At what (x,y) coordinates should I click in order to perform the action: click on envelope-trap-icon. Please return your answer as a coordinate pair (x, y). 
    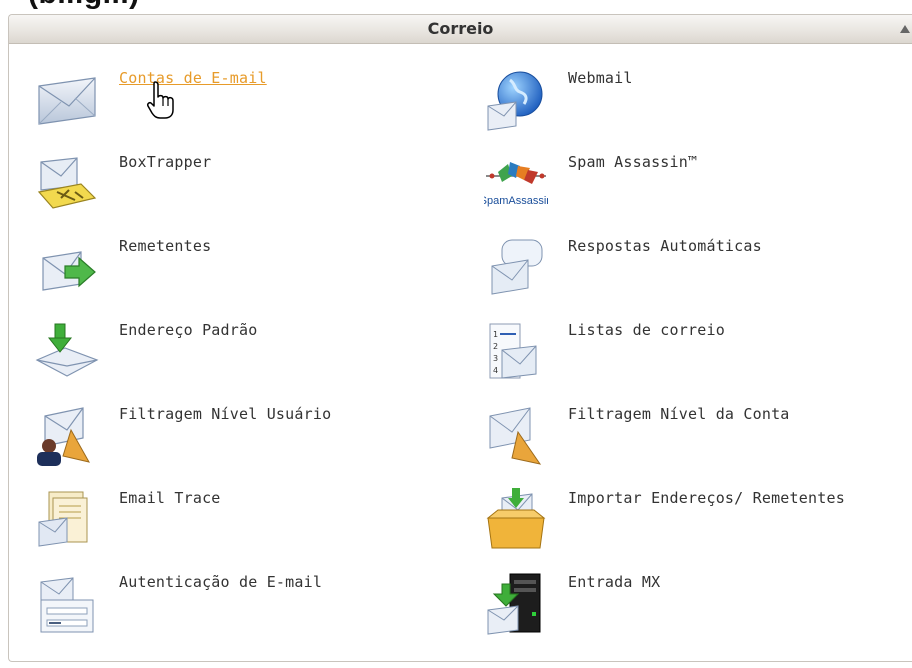
    Looking at the image, I should click on (67, 184).